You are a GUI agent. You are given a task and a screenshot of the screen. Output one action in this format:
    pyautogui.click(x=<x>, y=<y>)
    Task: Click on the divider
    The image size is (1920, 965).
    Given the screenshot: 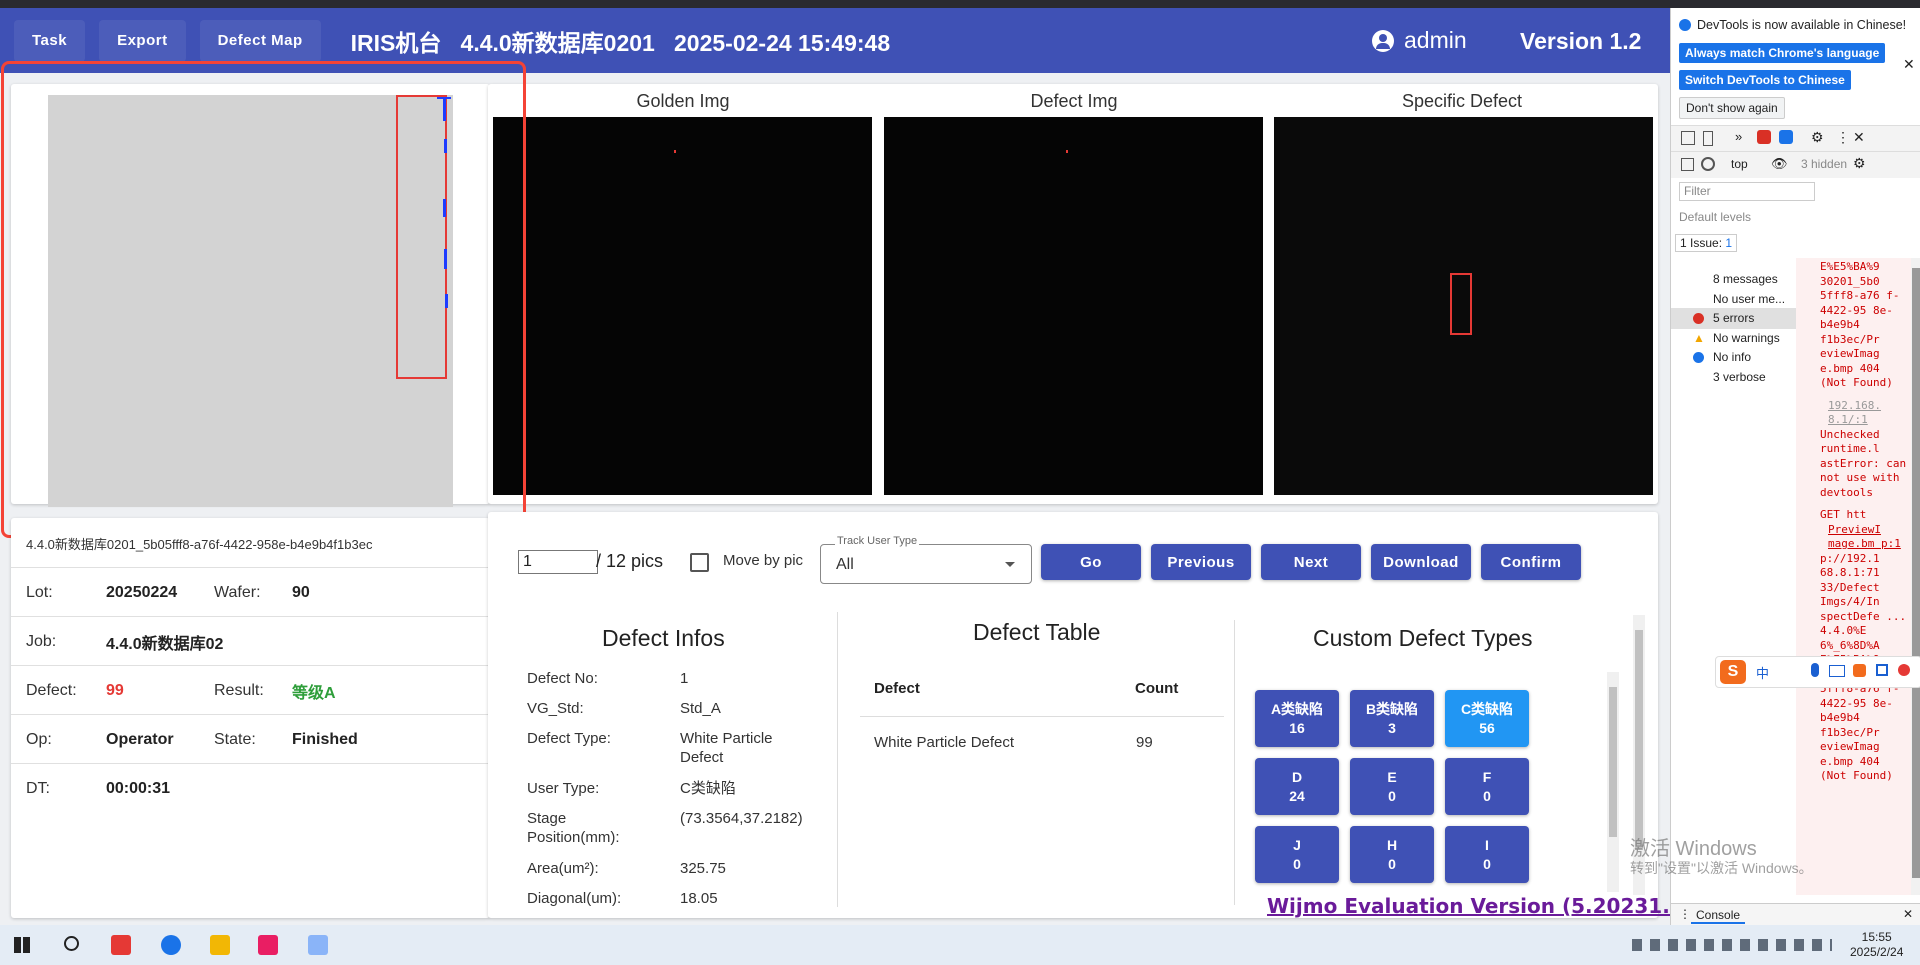 What is the action you would take?
    pyautogui.click(x=837, y=759)
    